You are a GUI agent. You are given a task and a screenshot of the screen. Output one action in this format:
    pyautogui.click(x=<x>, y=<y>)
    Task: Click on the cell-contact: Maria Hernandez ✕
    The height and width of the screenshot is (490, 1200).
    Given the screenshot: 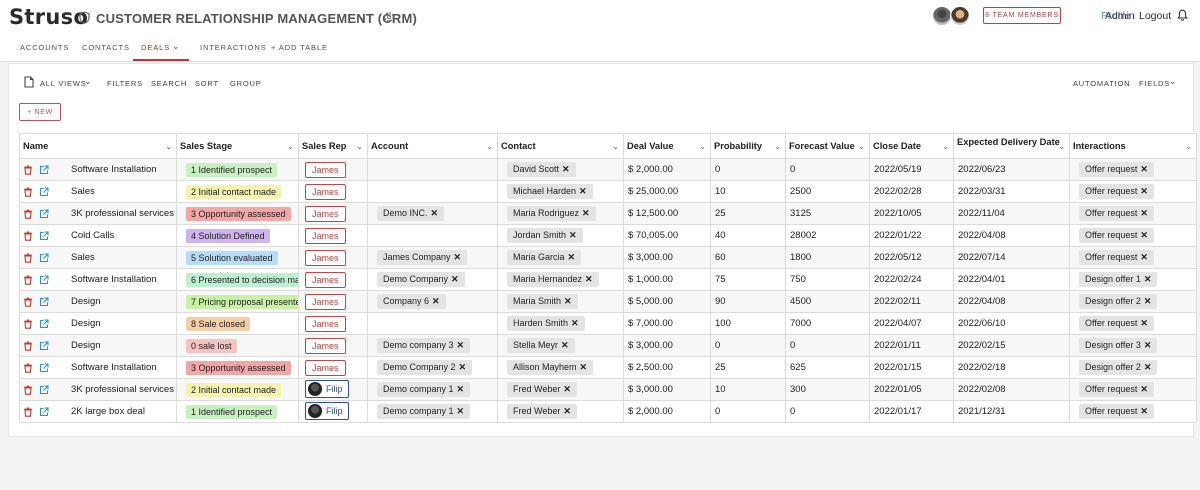 What is the action you would take?
    pyautogui.click(x=560, y=279)
    